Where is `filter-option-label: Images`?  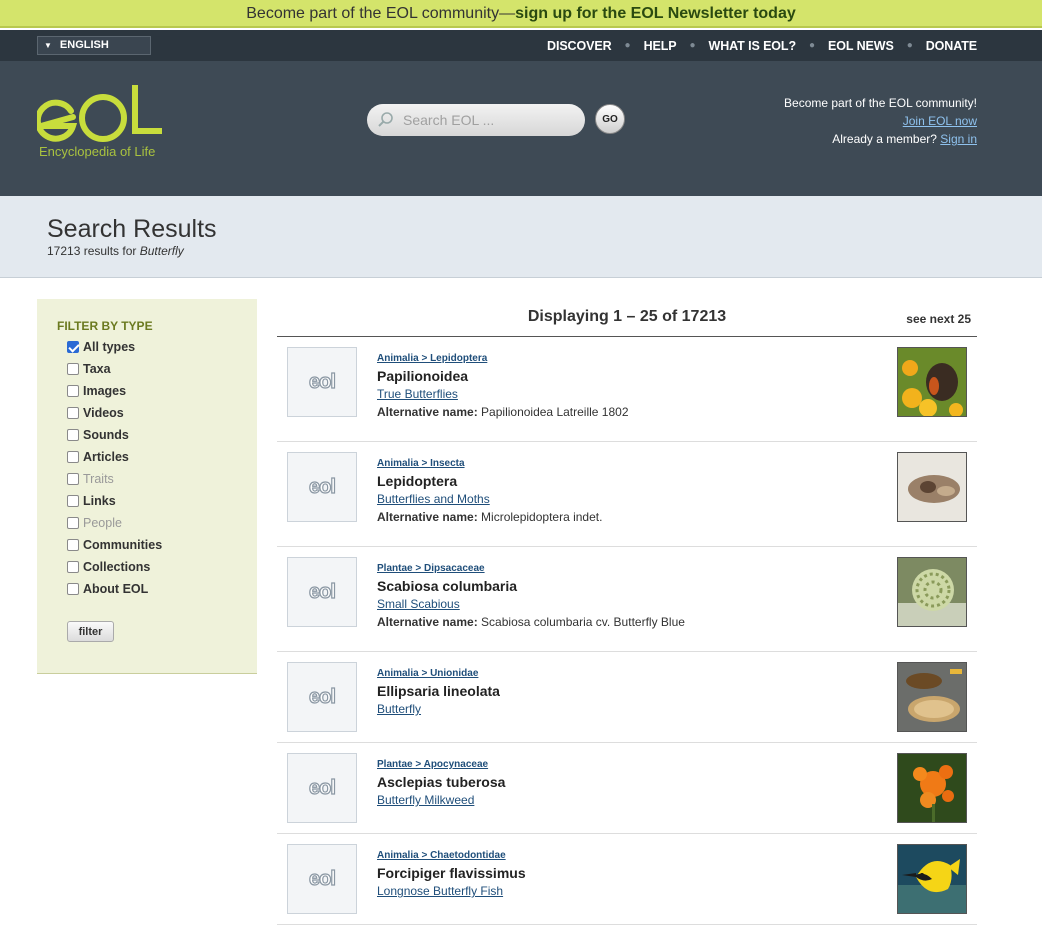 filter-option-label: Images is located at coordinates (105, 391).